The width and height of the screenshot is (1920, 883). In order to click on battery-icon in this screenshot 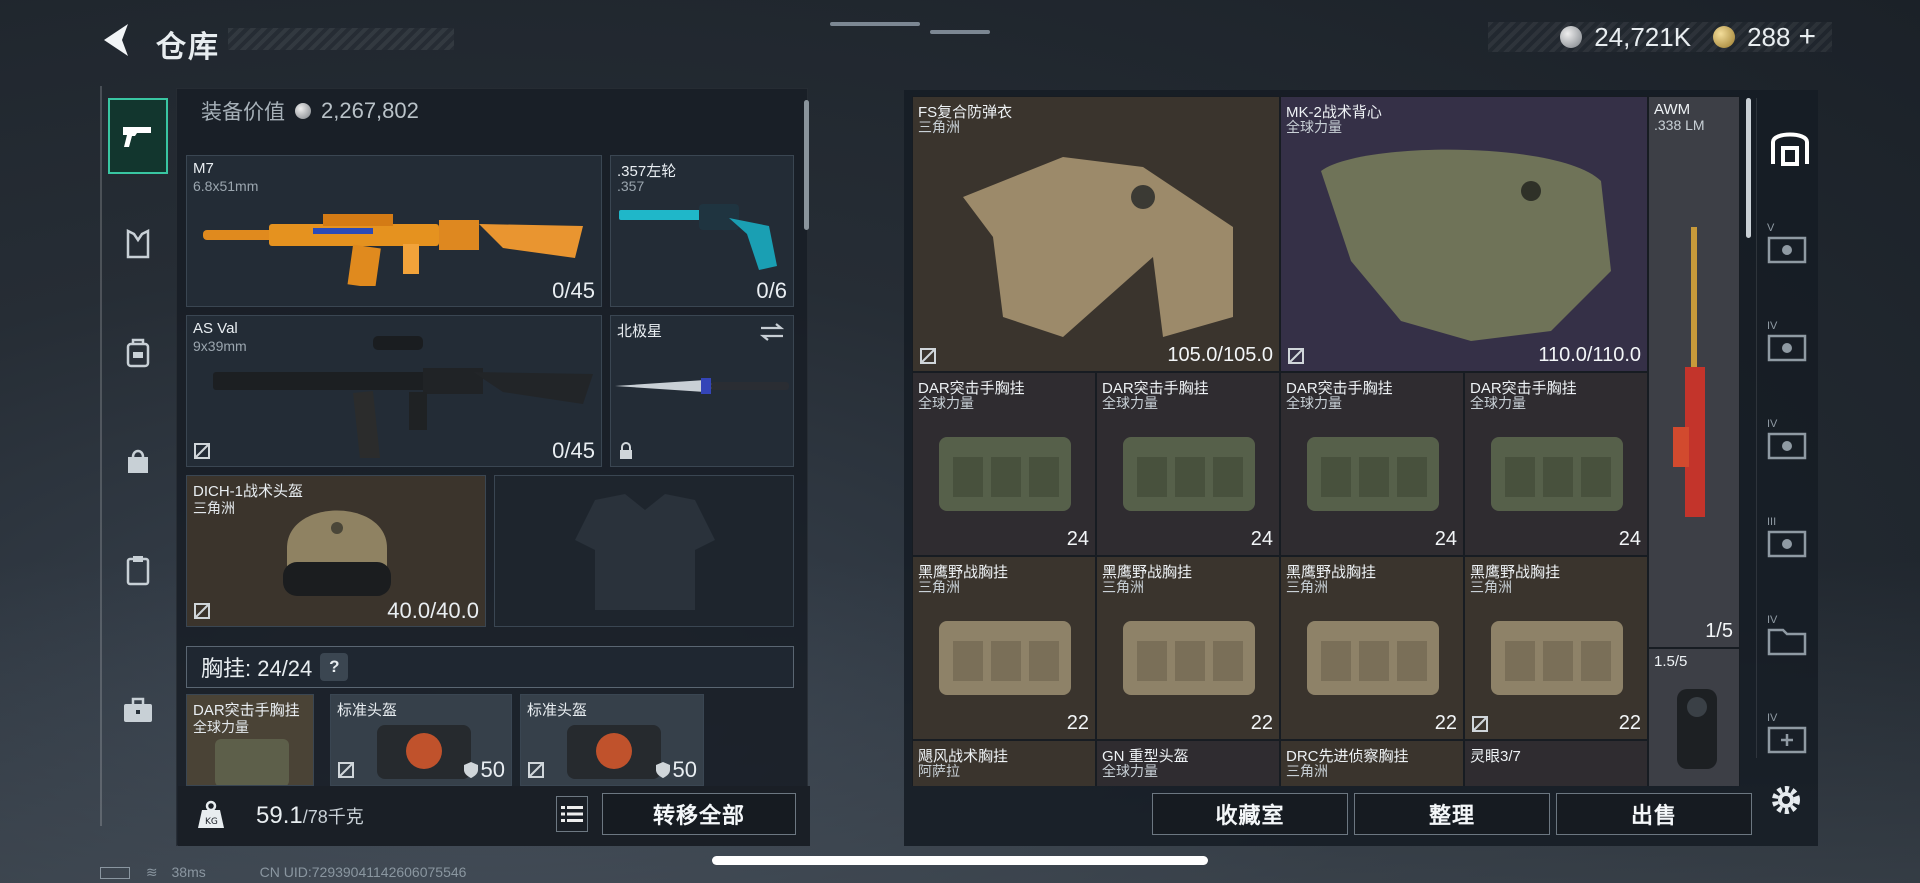, I will do `click(115, 873)`.